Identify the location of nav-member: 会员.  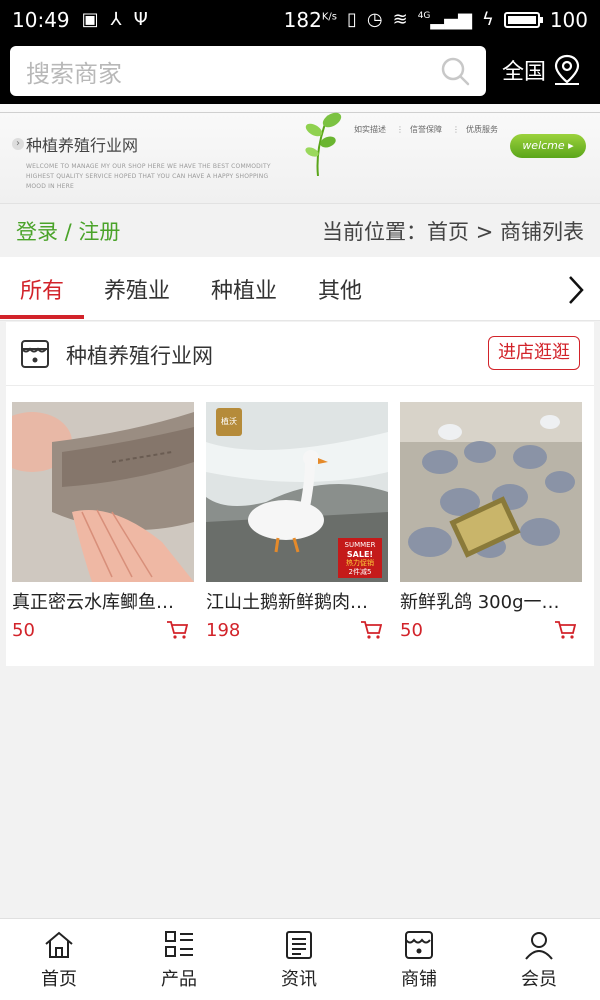
(539, 960).